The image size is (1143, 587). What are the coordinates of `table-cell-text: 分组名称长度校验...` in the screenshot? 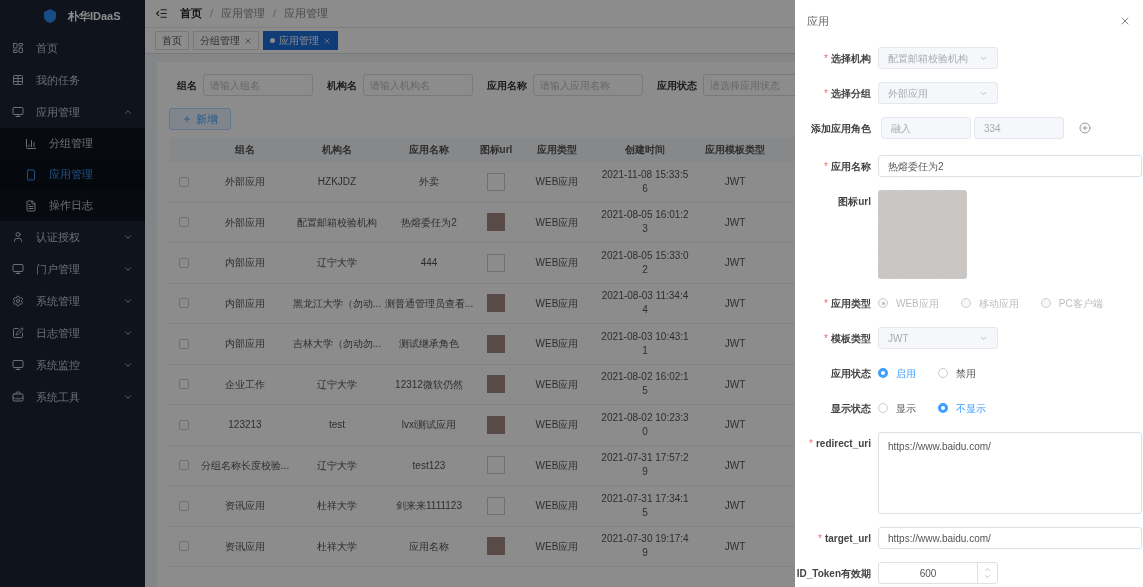 It's located at (245, 465).